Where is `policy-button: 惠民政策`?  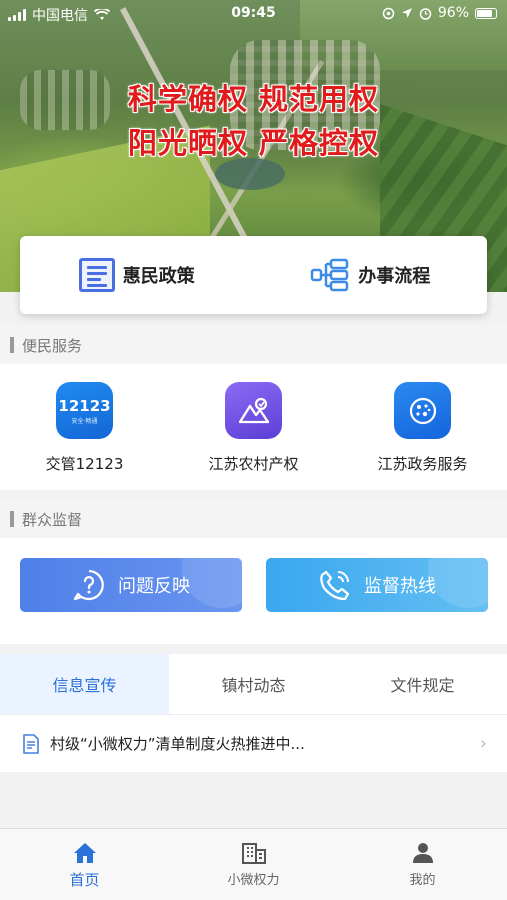
policy-button: 惠民政策 is located at coordinates (137, 275).